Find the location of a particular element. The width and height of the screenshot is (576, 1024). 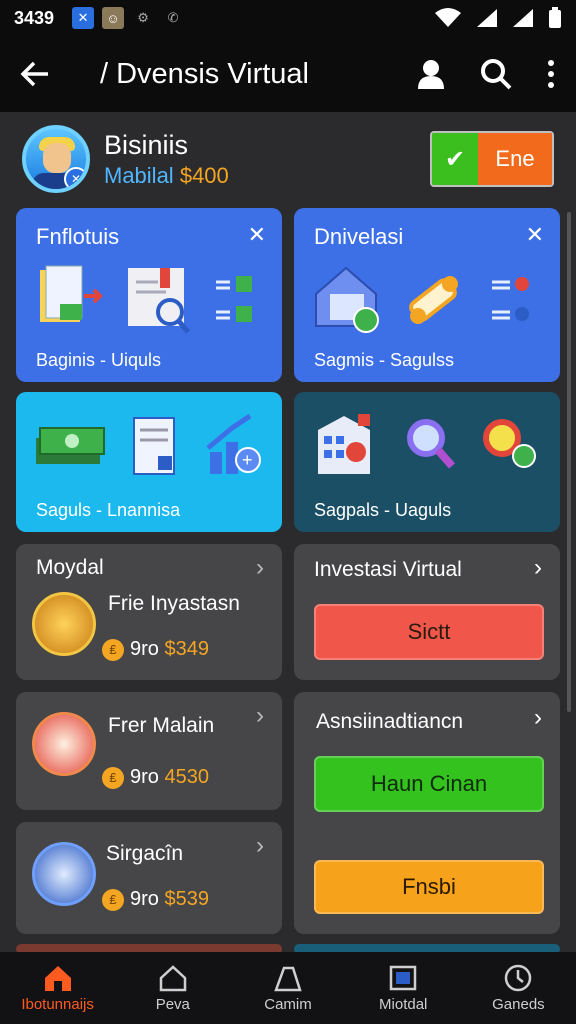

avatar-notification-icon: ☺ is located at coordinates (113, 18).